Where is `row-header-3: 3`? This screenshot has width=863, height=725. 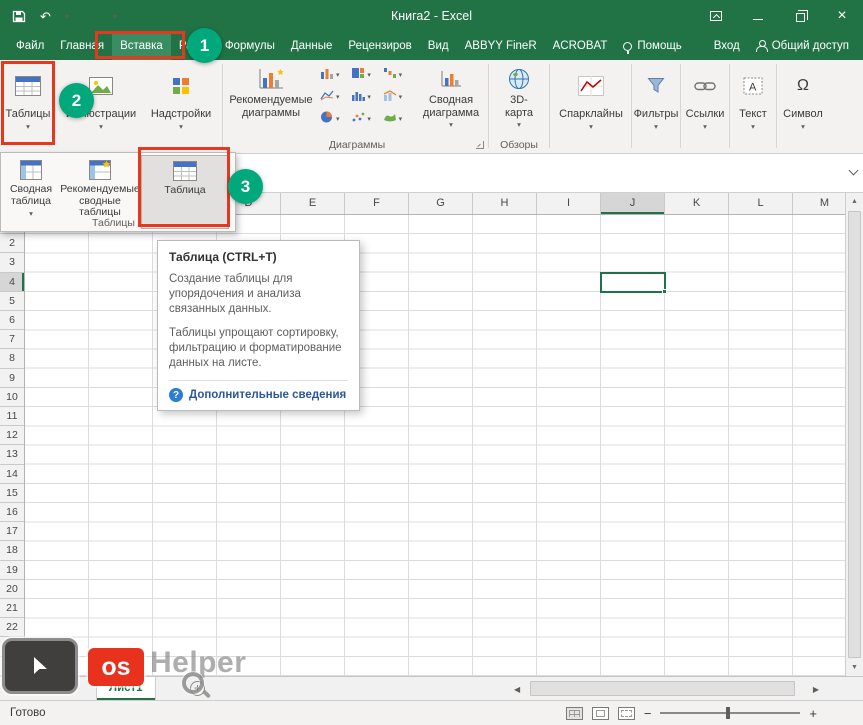 row-header-3: 3 is located at coordinates (12, 263).